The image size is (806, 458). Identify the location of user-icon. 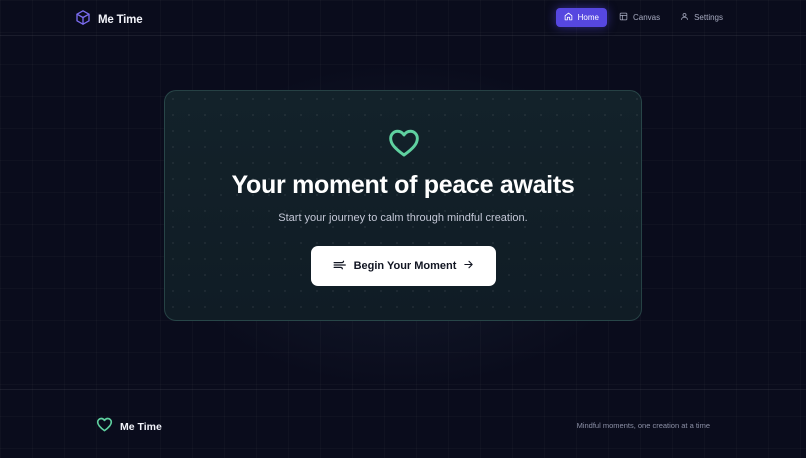
(684, 17).